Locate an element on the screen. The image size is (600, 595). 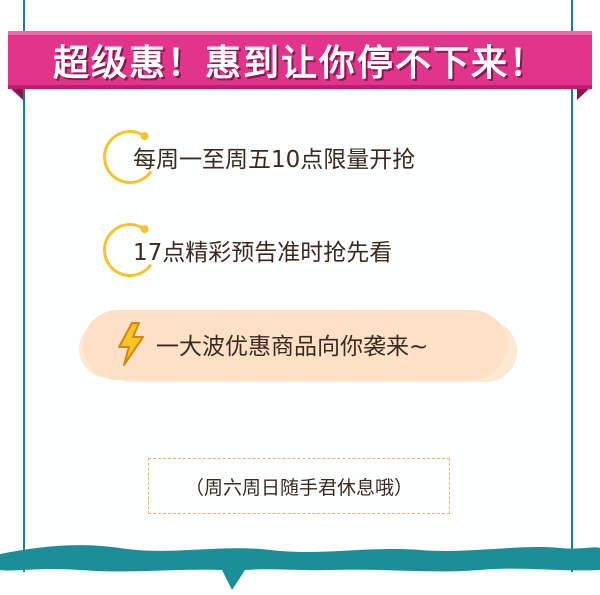
list-item: 每周一至周五10点限量开抢 is located at coordinates (257, 157).